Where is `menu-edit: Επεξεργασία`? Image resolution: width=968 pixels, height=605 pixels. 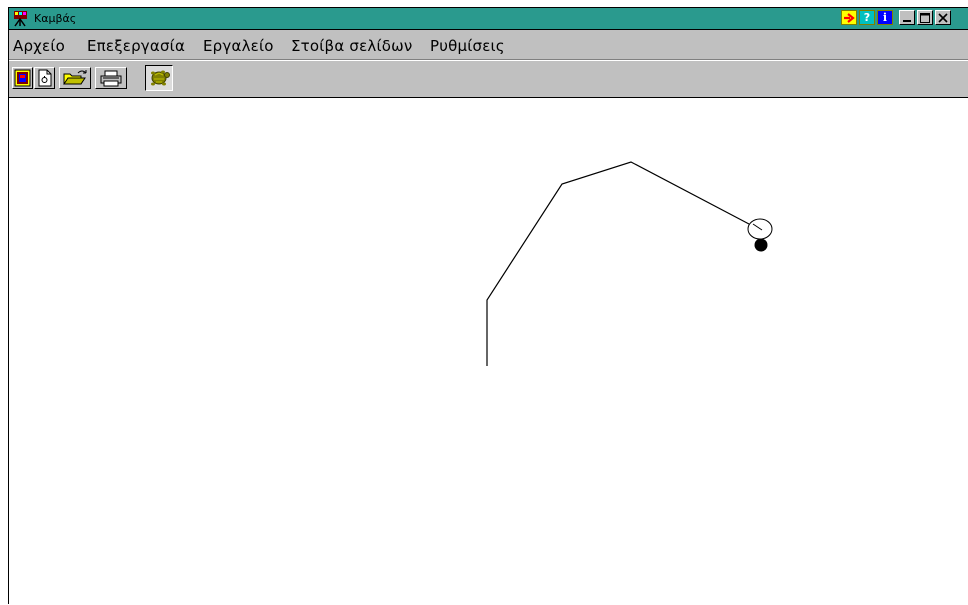
menu-edit: Επεξεργασία is located at coordinates (136, 46).